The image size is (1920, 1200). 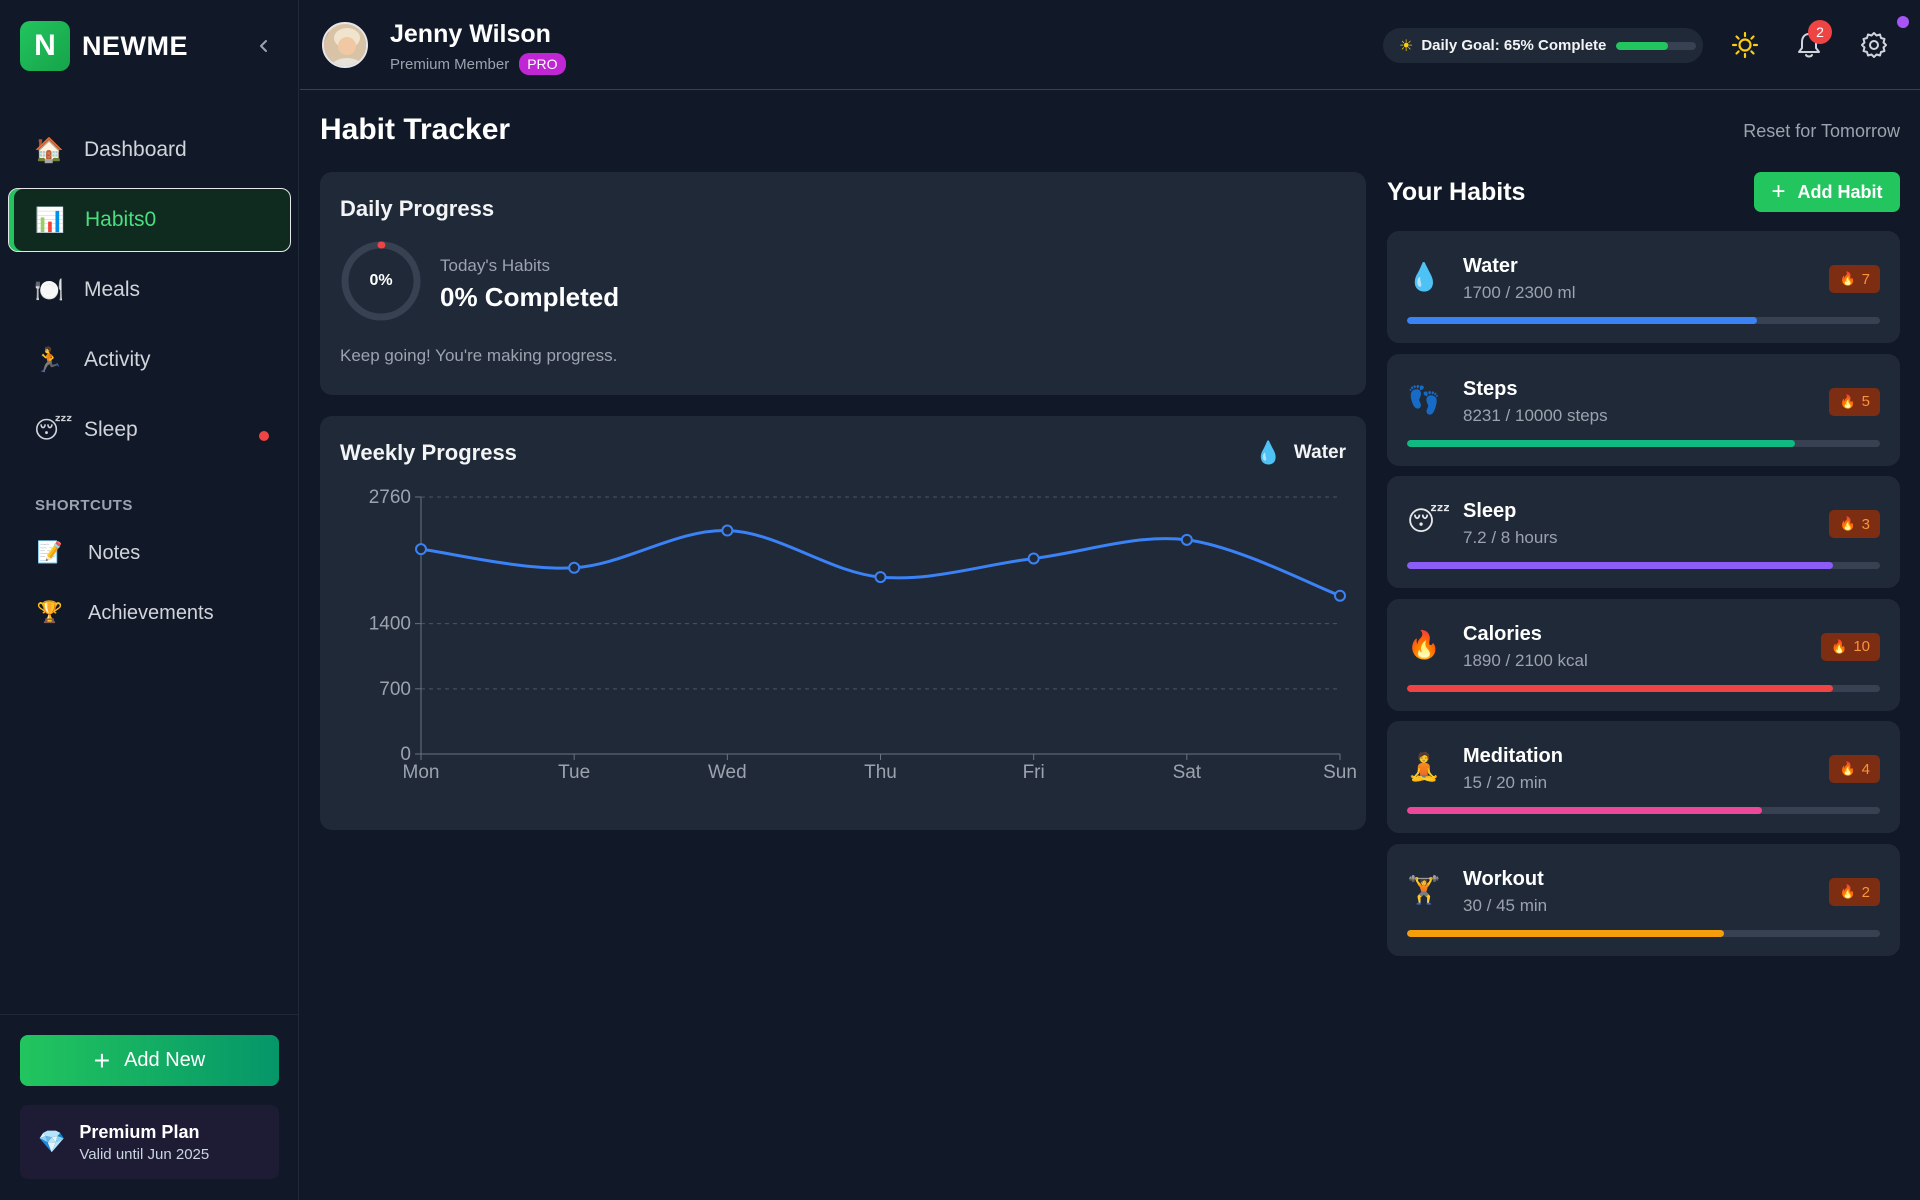 What do you see at coordinates (135, 149) in the screenshot?
I see `sidebar-item-label: Dashboard` at bounding box center [135, 149].